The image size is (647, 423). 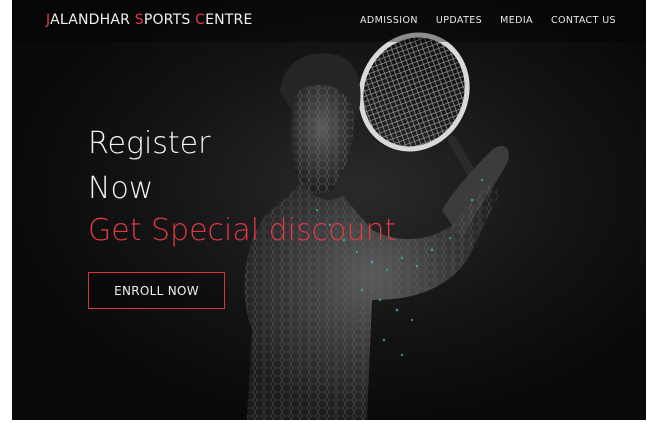 I want to click on brand-word-sports: PORTS, so click(x=169, y=20).